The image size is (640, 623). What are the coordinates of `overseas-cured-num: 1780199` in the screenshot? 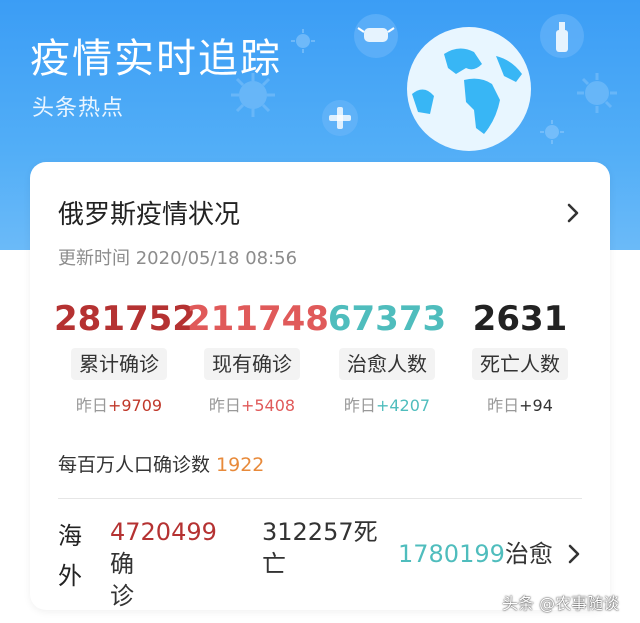 It's located at (451, 554).